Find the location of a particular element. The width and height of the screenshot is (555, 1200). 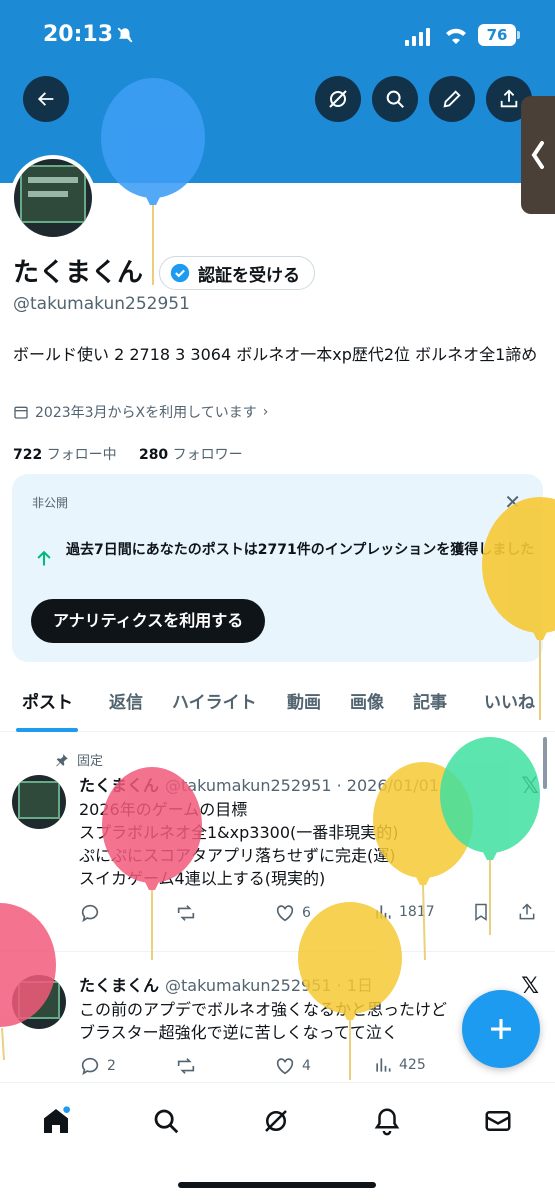

following-label: フォロー中 is located at coordinates (81, 455).